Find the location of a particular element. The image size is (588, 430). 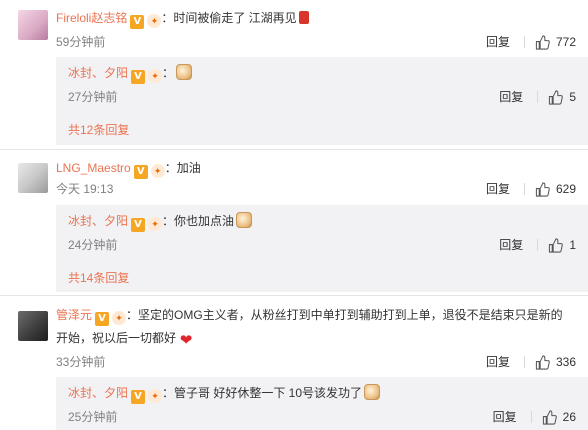

reply-text: ：你也加点油 is located at coordinates (198, 221).